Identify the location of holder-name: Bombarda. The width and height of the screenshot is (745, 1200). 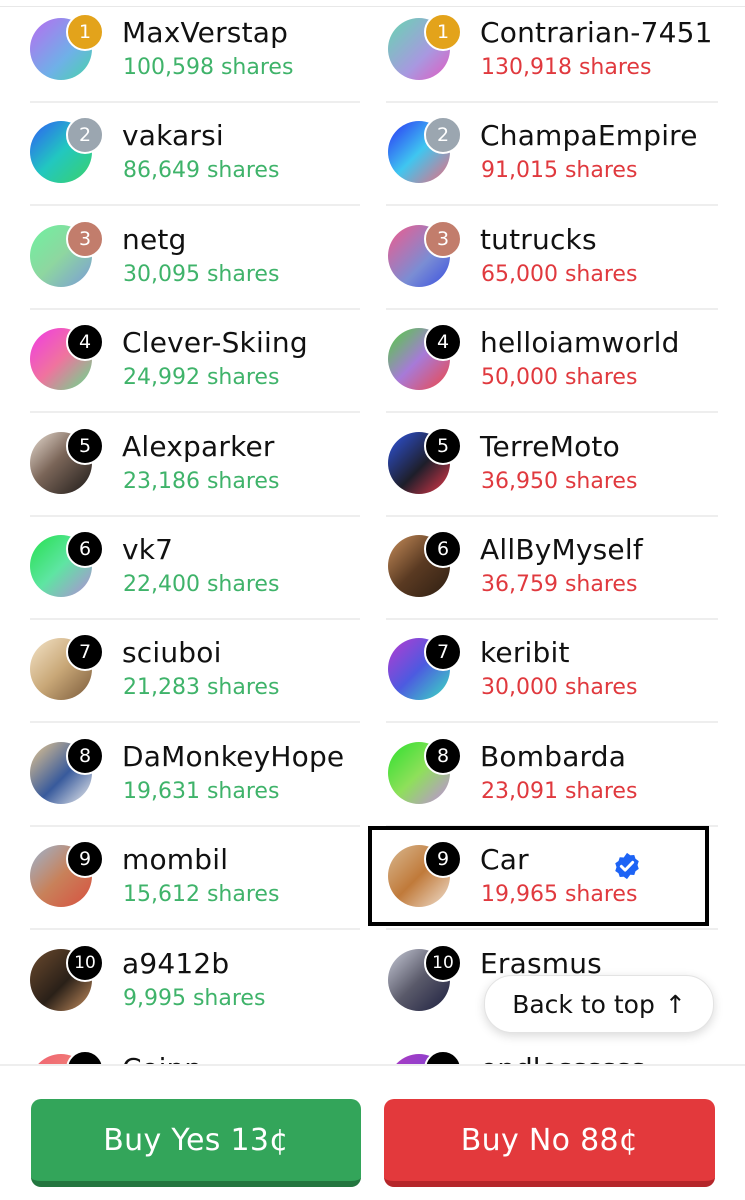
(553, 756).